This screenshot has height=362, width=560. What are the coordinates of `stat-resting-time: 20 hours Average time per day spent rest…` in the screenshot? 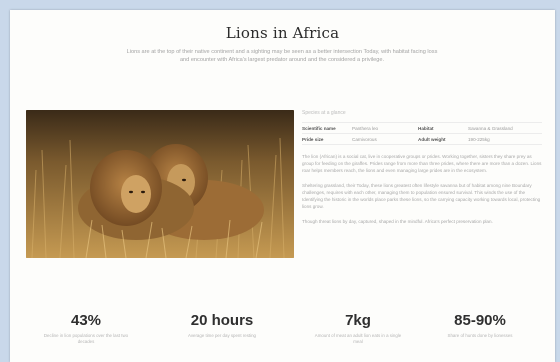 It's located at (222, 325).